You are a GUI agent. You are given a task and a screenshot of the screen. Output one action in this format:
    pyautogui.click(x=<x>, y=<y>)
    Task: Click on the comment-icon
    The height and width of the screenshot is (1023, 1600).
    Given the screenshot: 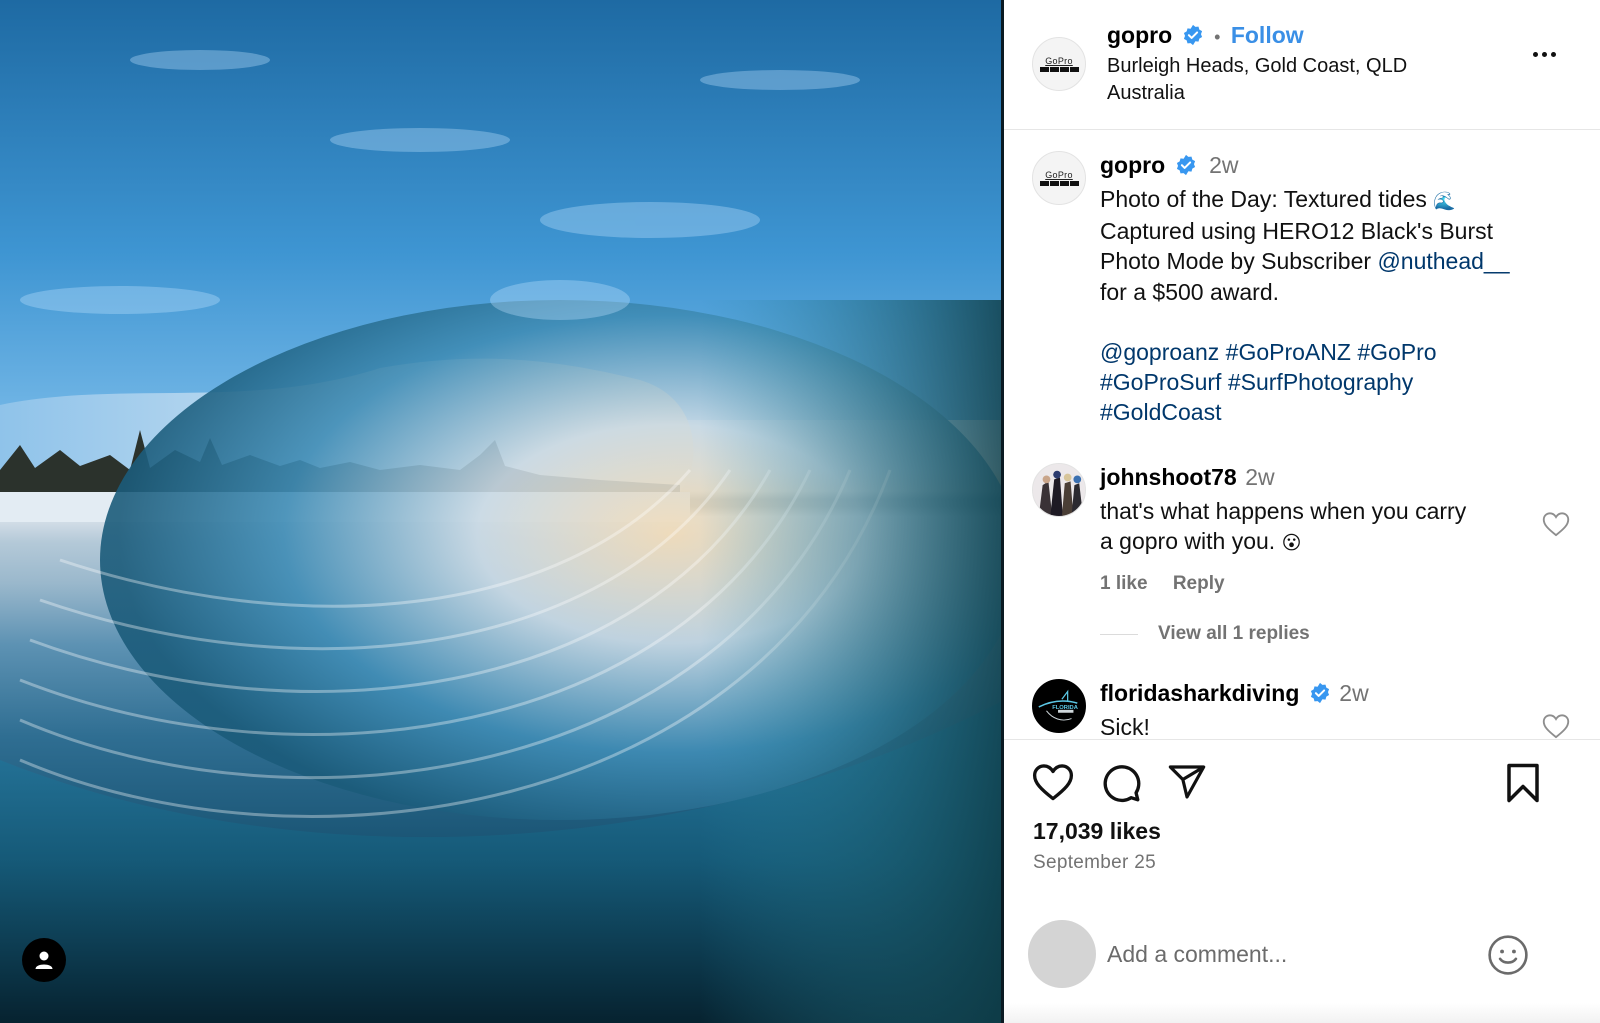 What is the action you would take?
    pyautogui.click(x=1121, y=783)
    